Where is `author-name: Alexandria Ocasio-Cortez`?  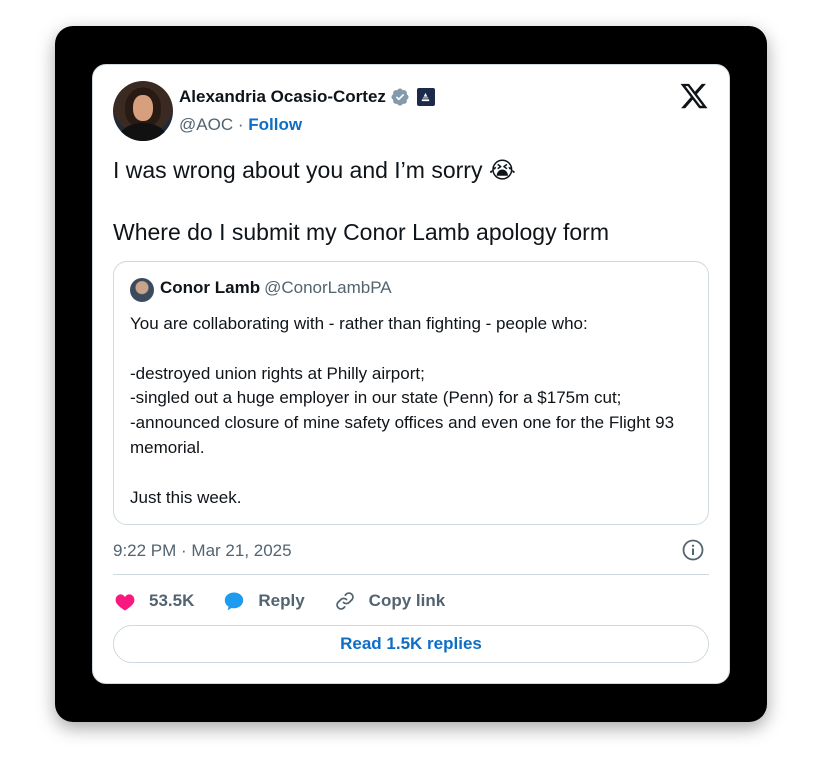 author-name: Alexandria Ocasio-Cortez is located at coordinates (282, 97).